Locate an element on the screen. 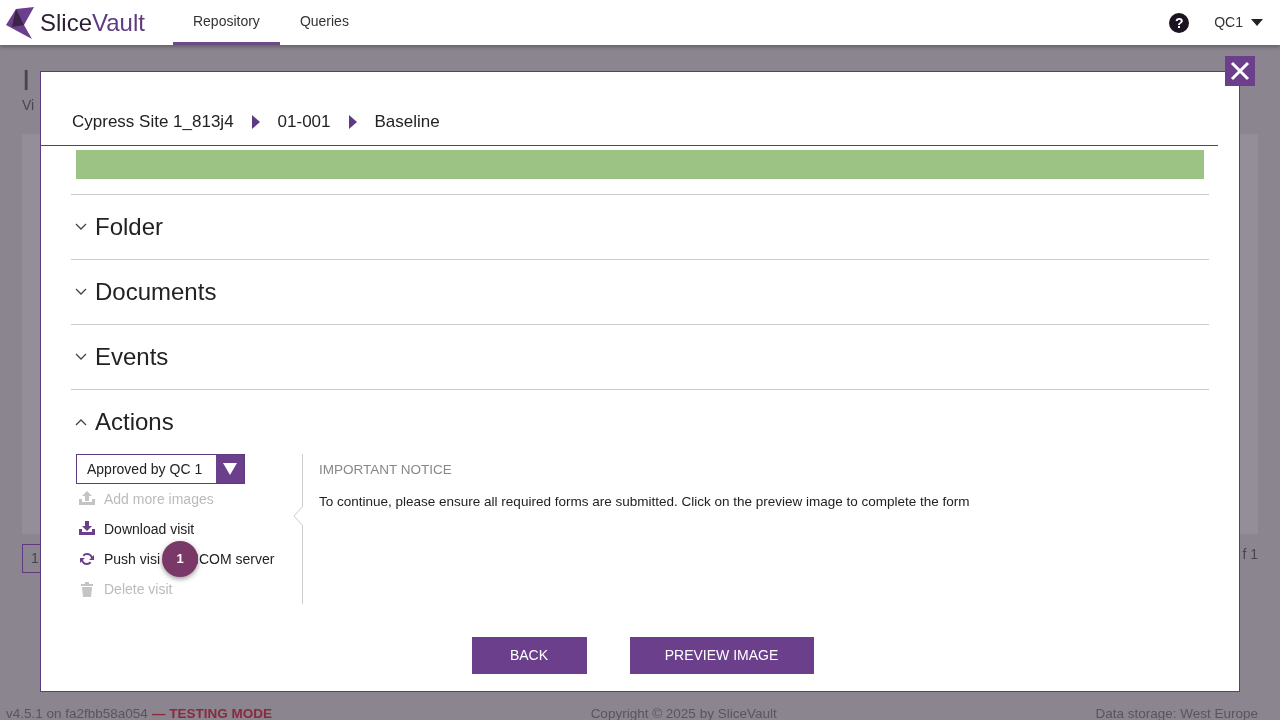 This screenshot has height=720, width=1280. close-button is located at coordinates (1240, 71).